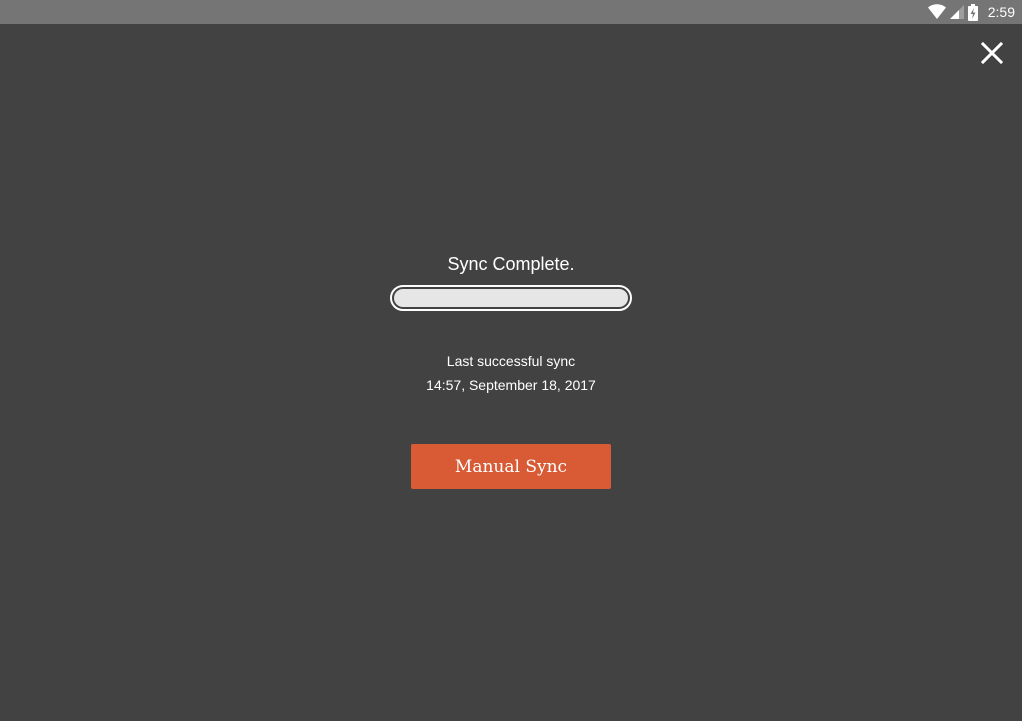  I want to click on sync-progress-fill, so click(511, 298).